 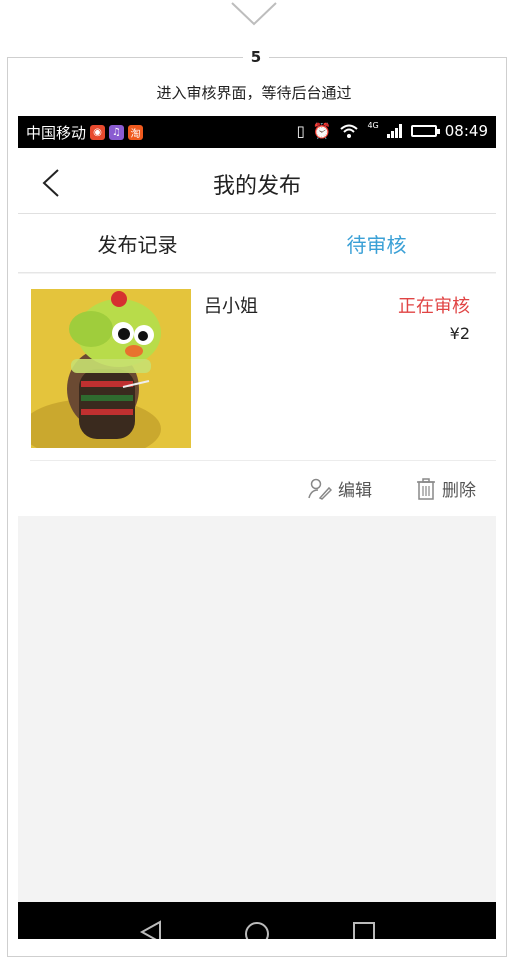 I want to click on step-caption: 进入审核界面，等待后台通过, so click(x=254, y=93).